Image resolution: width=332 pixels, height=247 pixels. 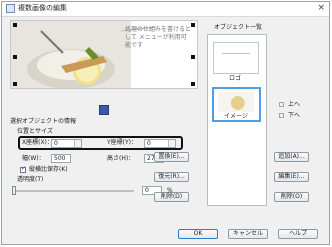 What do you see at coordinates (15, 84) in the screenshot?
I see `handle-bottom-left` at bounding box center [15, 84].